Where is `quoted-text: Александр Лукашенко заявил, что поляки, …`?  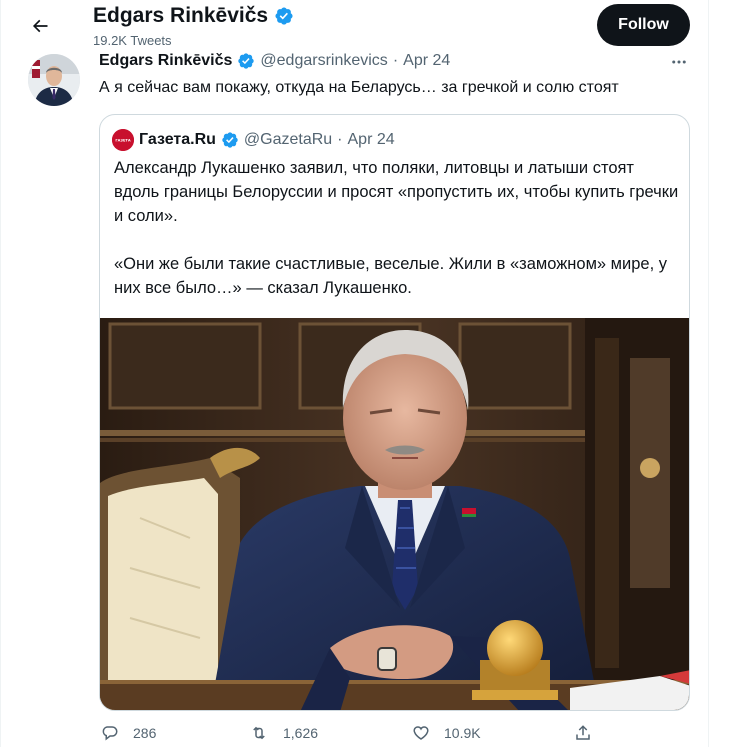 quoted-text: Александр Лукашенко заявил, что поляки, … is located at coordinates (396, 228).